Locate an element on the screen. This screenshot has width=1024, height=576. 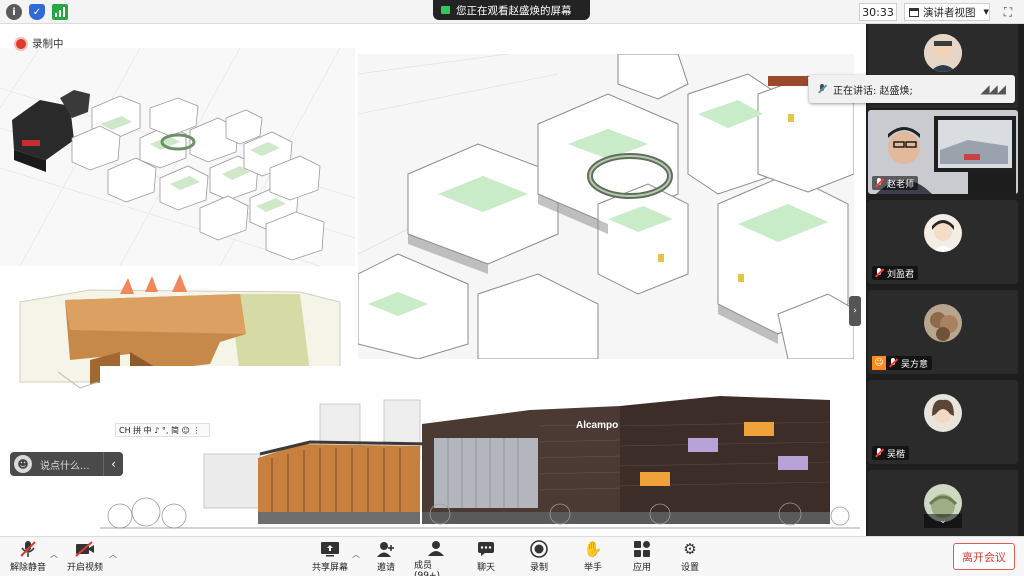
emoji-icon: ☻ is located at coordinates (23, 464).